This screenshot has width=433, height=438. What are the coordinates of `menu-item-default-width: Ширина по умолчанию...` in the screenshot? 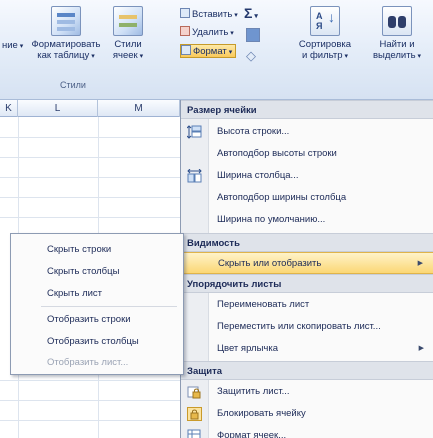 It's located at (307, 220).